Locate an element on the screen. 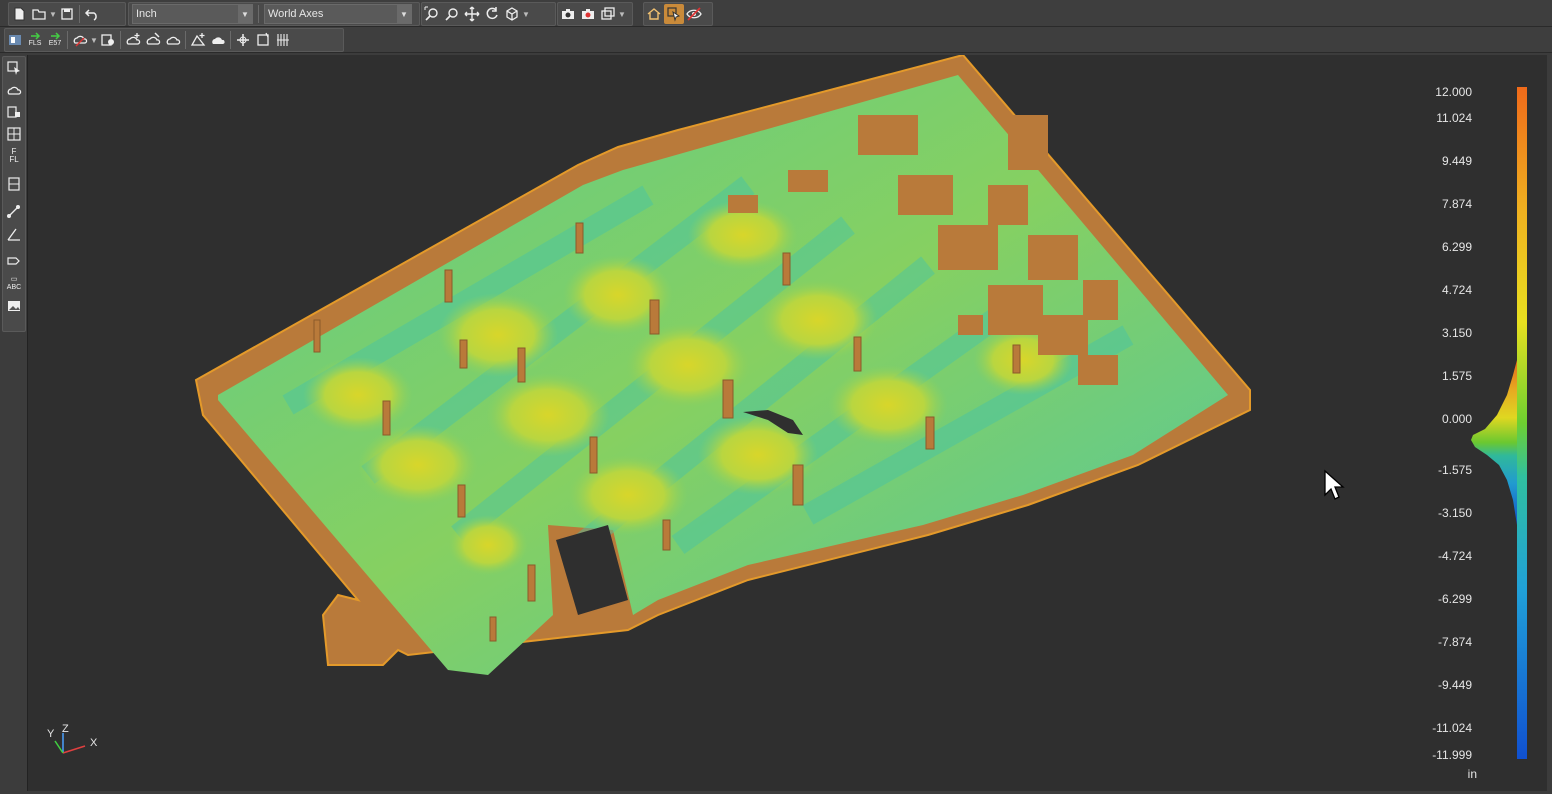  eye-hidden-icon is located at coordinates (694, 14).